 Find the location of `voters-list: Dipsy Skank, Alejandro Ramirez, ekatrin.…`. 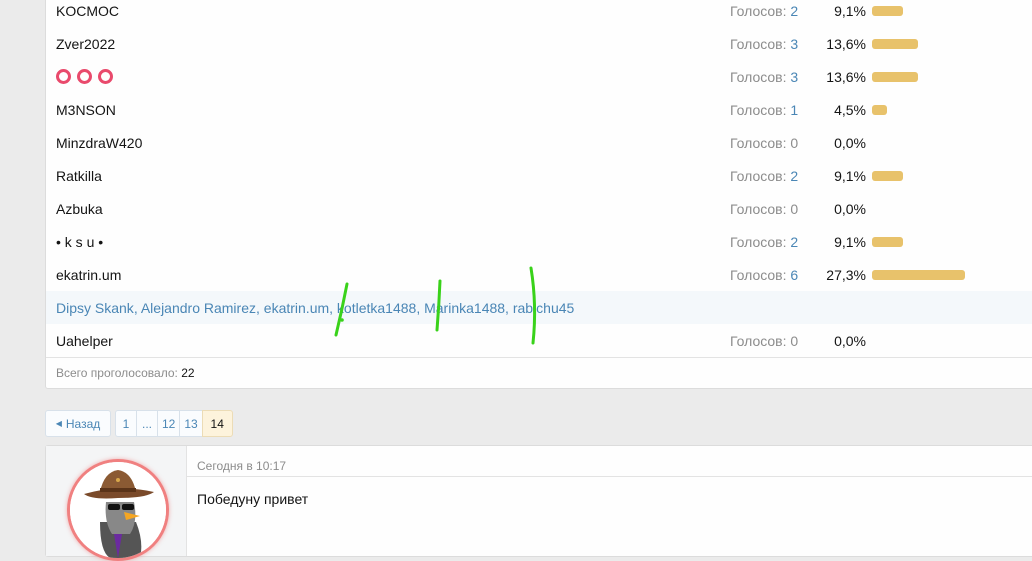

voters-list: Dipsy Skank, Alejandro Ramirez, ekatrin.… is located at coordinates (315, 307).